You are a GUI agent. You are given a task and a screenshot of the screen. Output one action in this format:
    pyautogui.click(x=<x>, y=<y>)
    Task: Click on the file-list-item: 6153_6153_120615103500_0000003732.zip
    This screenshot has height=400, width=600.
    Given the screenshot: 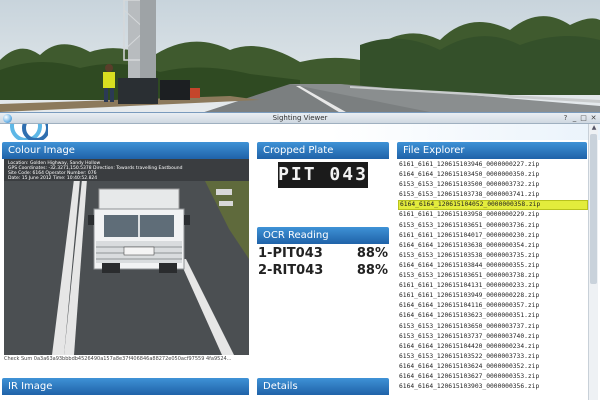 What is the action you would take?
    pyautogui.click(x=493, y=185)
    